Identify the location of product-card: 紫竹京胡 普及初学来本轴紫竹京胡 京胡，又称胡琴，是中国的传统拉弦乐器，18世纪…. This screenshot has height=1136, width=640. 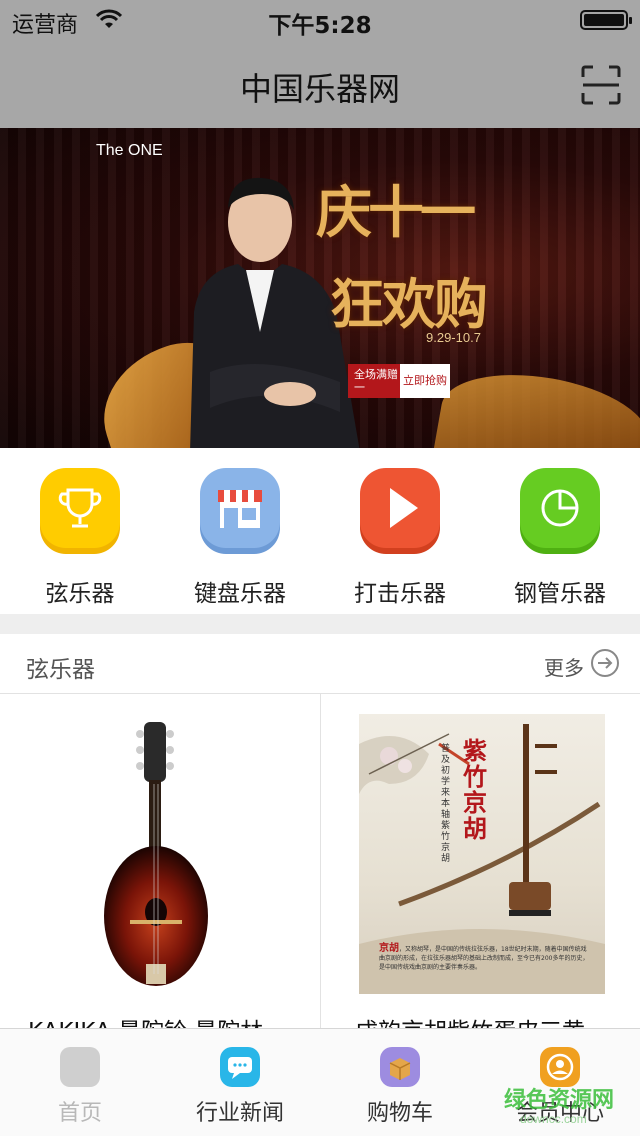
(479, 861).